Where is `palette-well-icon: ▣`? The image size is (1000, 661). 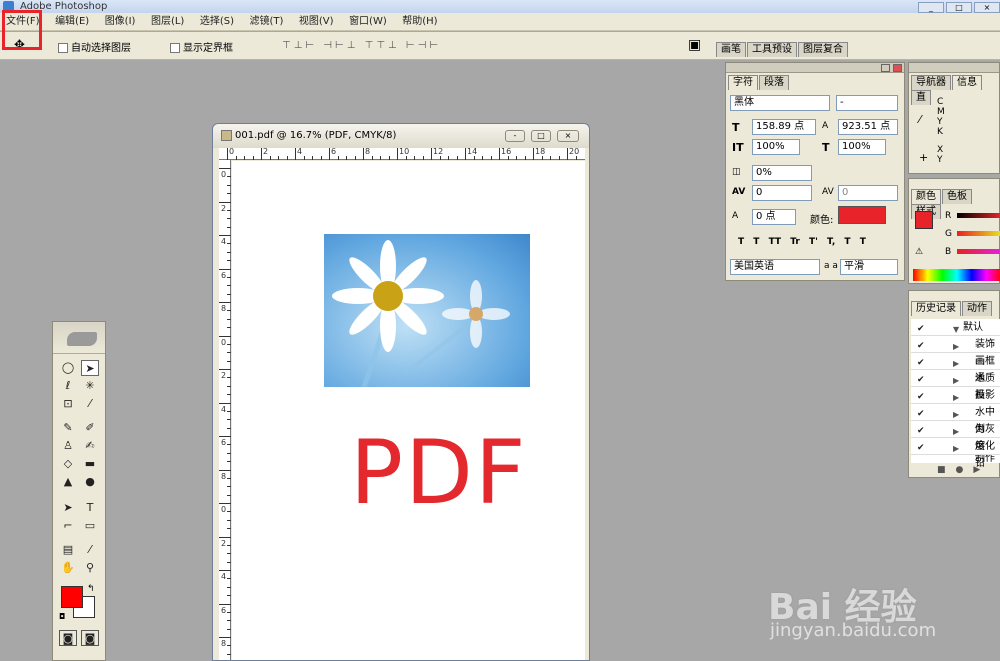 palette-well-icon: ▣ is located at coordinates (694, 45).